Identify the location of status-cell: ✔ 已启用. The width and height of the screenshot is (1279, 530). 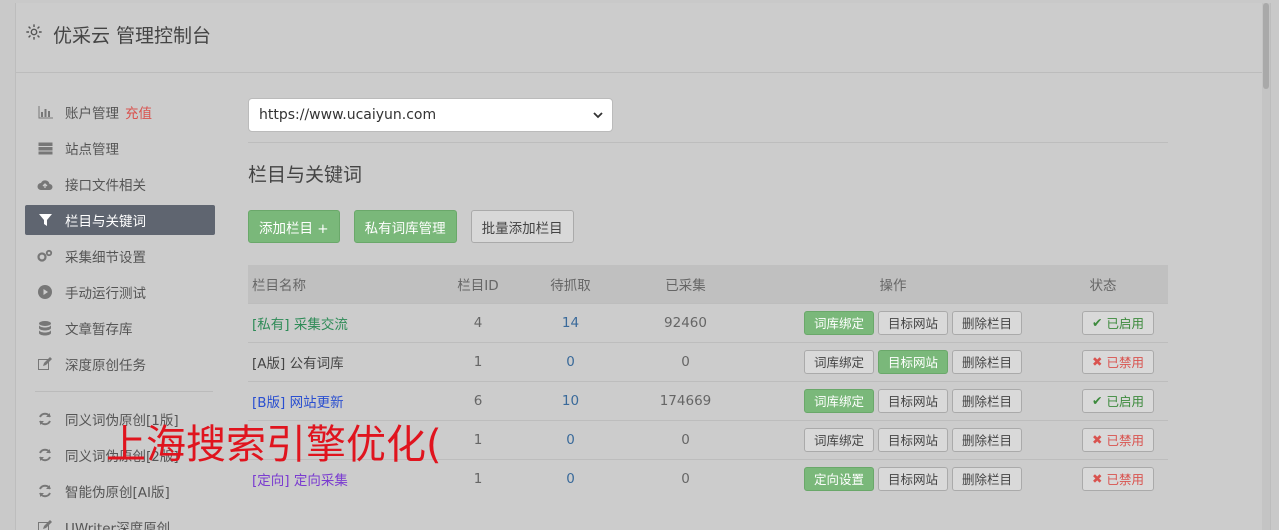
(1103, 322).